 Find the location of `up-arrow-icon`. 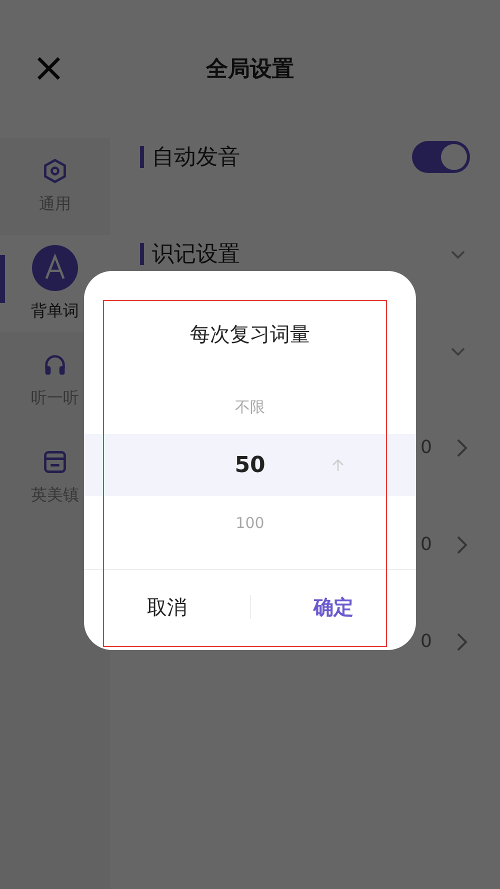

up-arrow-icon is located at coordinates (338, 465).